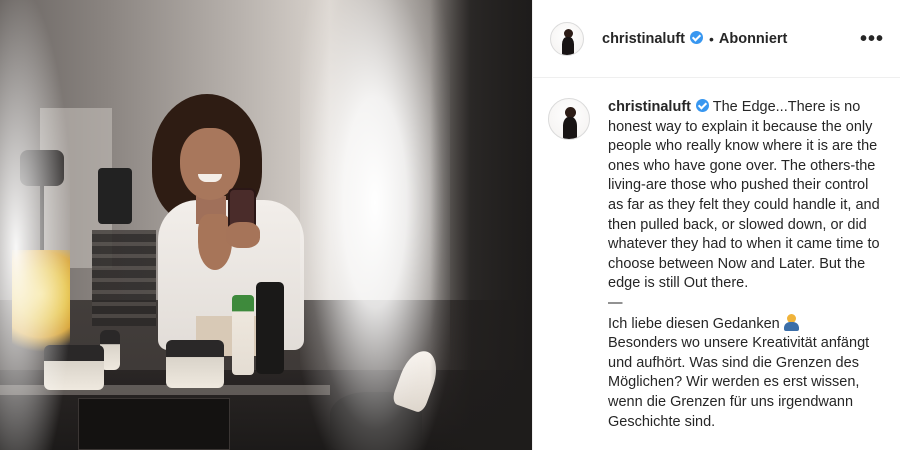 This screenshot has width=900, height=450. What do you see at coordinates (154, 424) in the screenshot?
I see `photo-drawer` at bounding box center [154, 424].